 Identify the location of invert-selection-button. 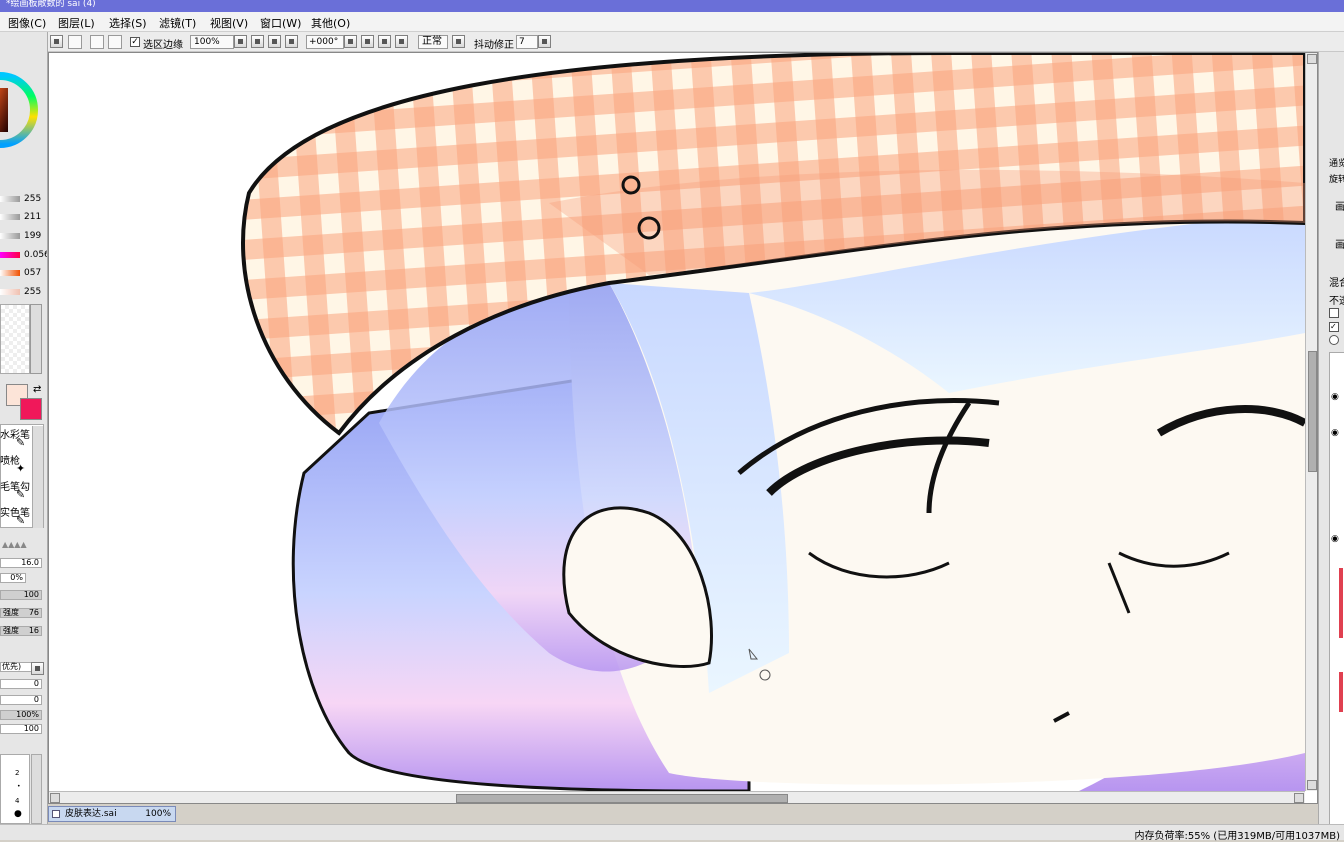
(97, 42).